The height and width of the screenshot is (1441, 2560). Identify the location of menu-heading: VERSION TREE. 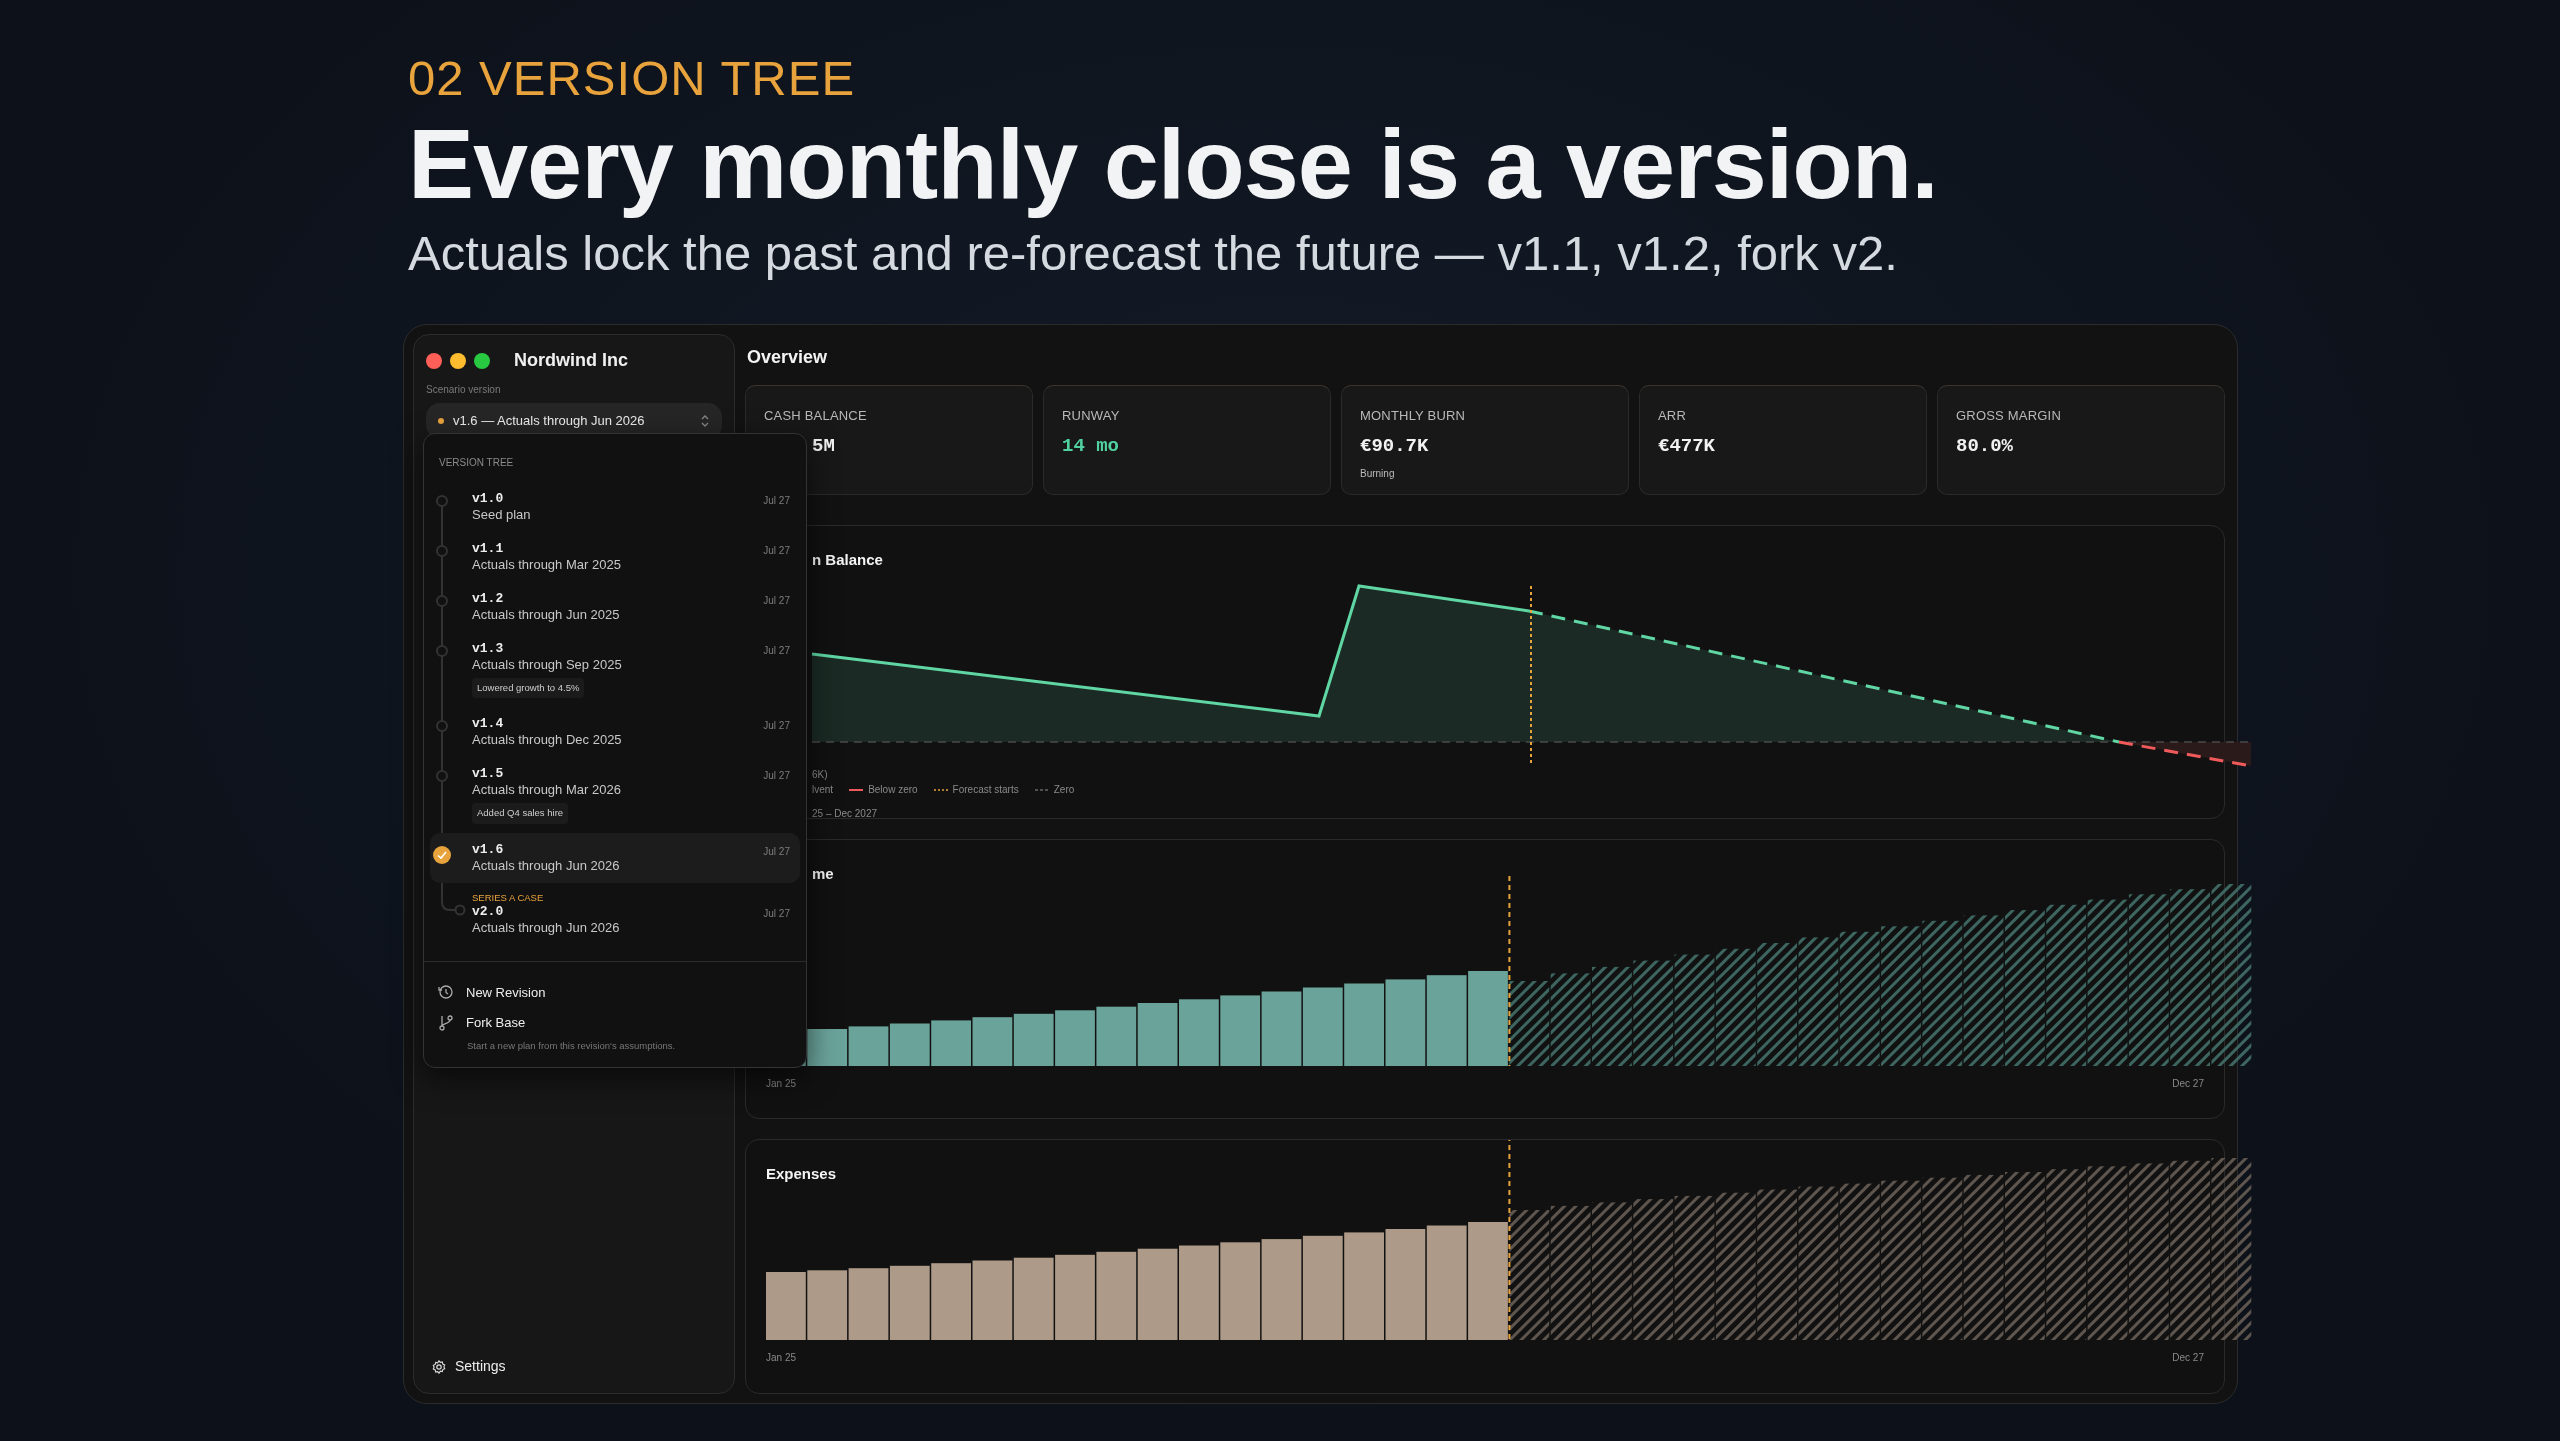
(476, 463).